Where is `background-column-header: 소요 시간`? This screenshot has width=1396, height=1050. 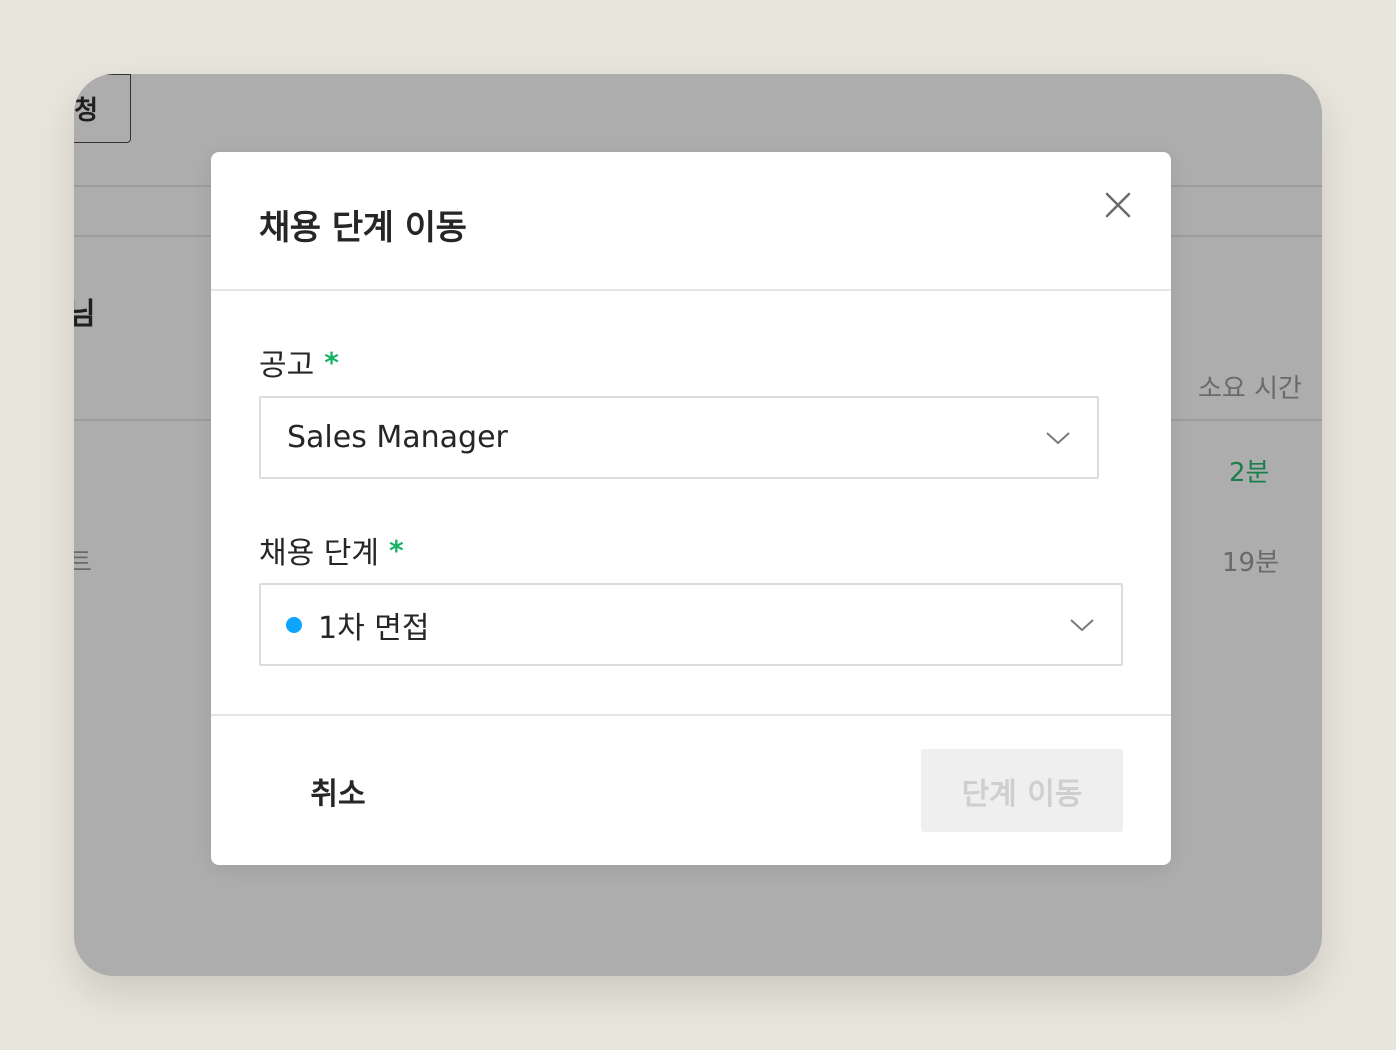
background-column-header: 소요 시간 is located at coordinates (1250, 389).